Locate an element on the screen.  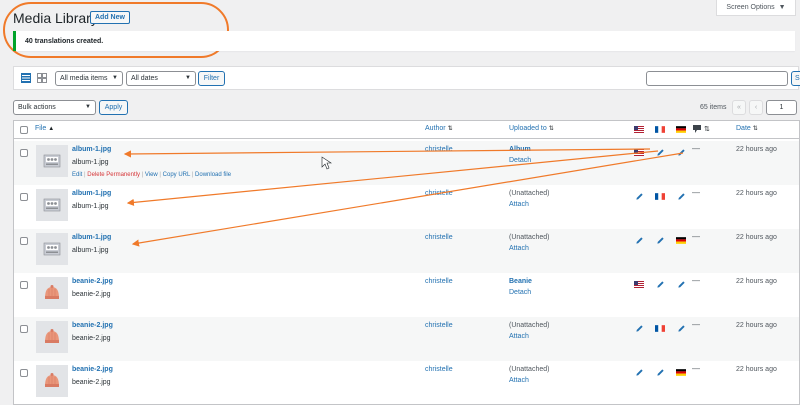
media-toolbar: All media items ▼ All dates ▼ Filter S is located at coordinates (406, 78).